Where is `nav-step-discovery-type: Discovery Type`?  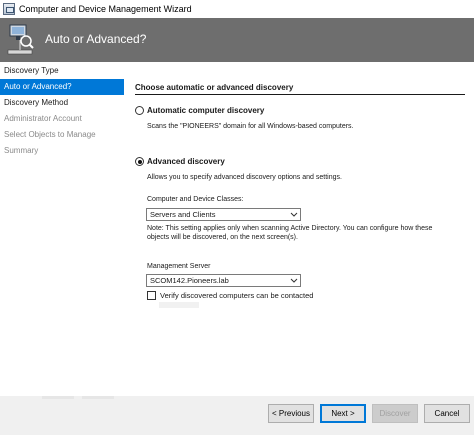 nav-step-discovery-type: Discovery Type is located at coordinates (64, 71).